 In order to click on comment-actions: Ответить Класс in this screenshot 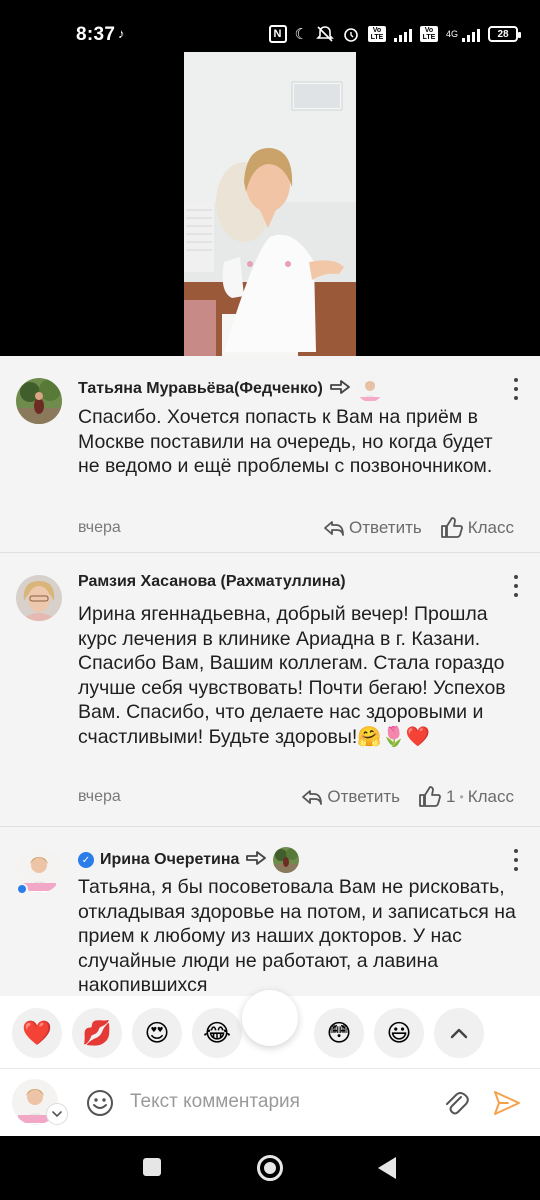, I will do `click(418, 528)`.